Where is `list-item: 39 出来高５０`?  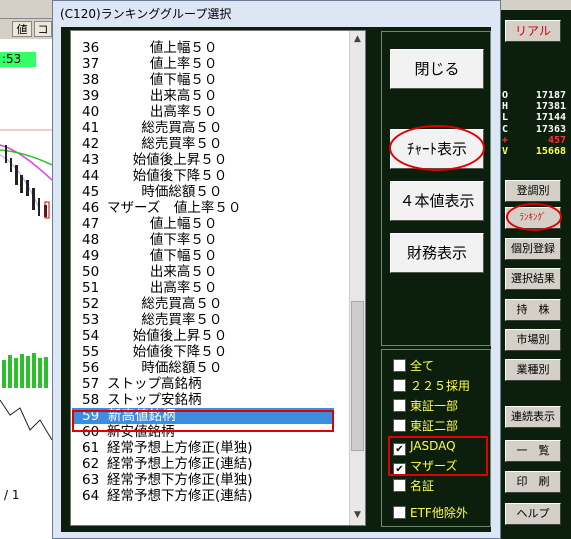
list-item: 39 出来高５０ is located at coordinates (211, 96).